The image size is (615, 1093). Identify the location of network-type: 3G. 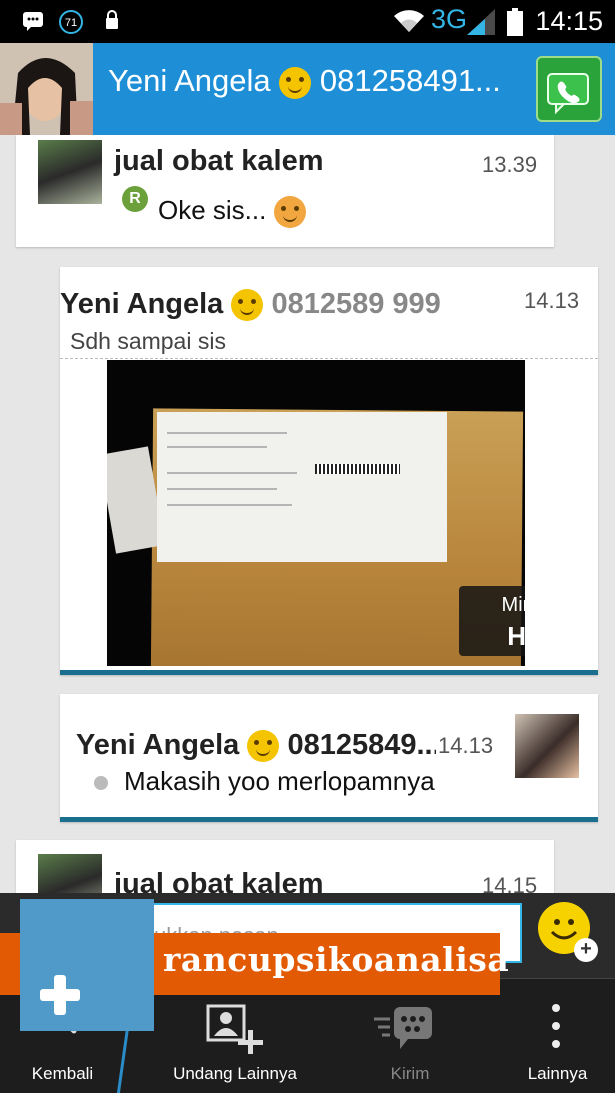
(449, 19).